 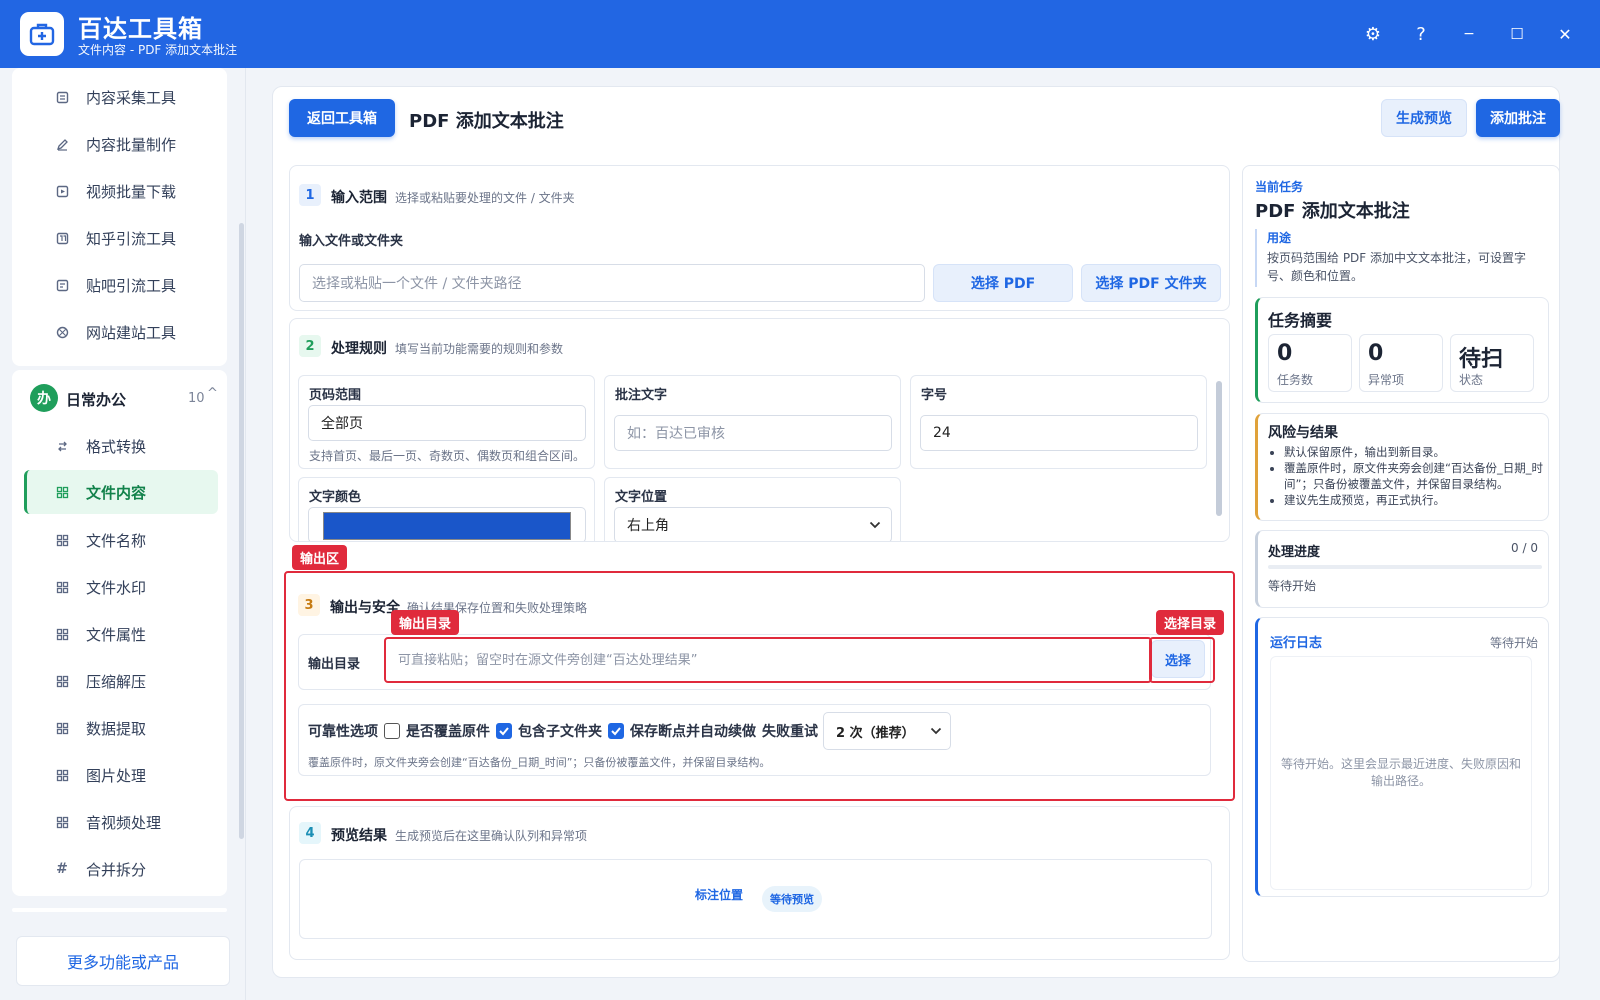 I want to click on sidebar-item-format-convert: 格式转换, so click(x=121, y=446).